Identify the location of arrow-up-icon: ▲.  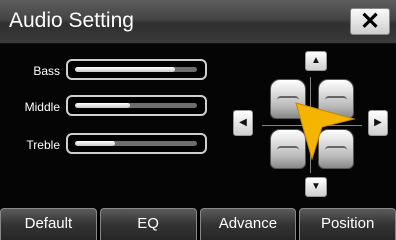
(316, 60).